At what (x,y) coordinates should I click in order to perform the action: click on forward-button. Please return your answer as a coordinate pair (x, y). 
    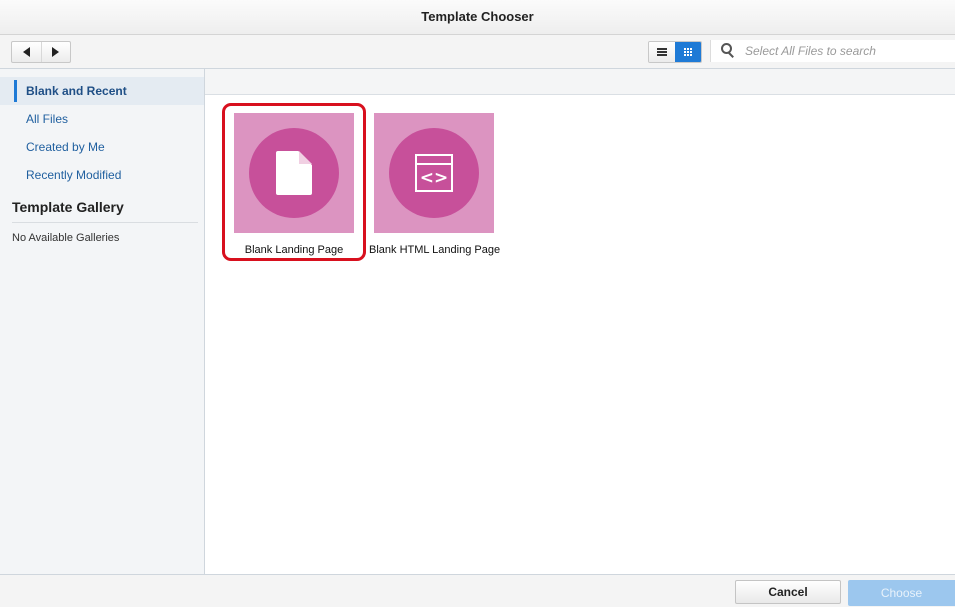
    Looking at the image, I should click on (55, 52).